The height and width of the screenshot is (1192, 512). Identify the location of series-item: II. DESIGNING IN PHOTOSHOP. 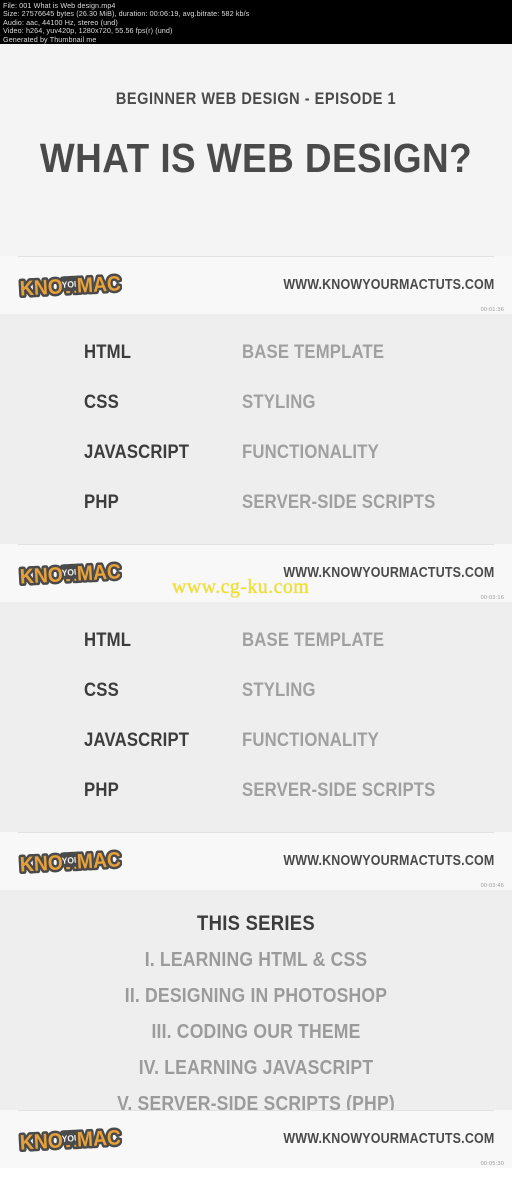
(256, 996).